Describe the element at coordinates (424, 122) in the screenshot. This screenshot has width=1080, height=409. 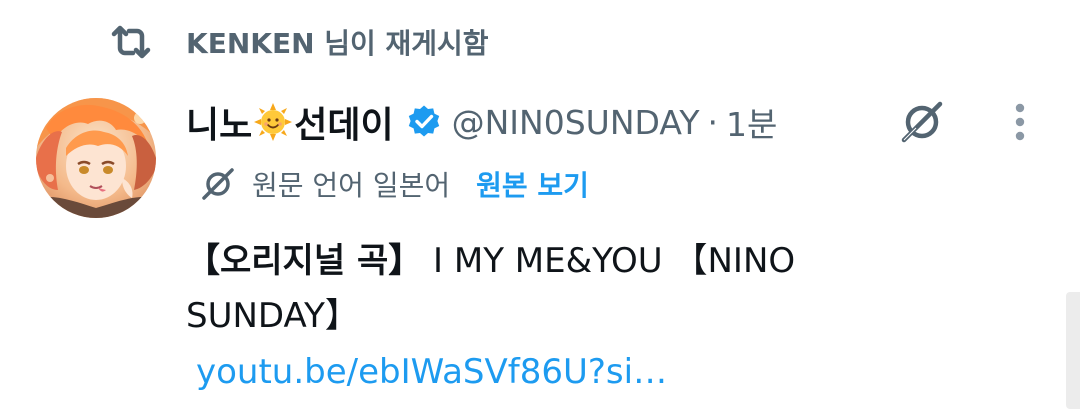
I see `verified-badge-icon` at that location.